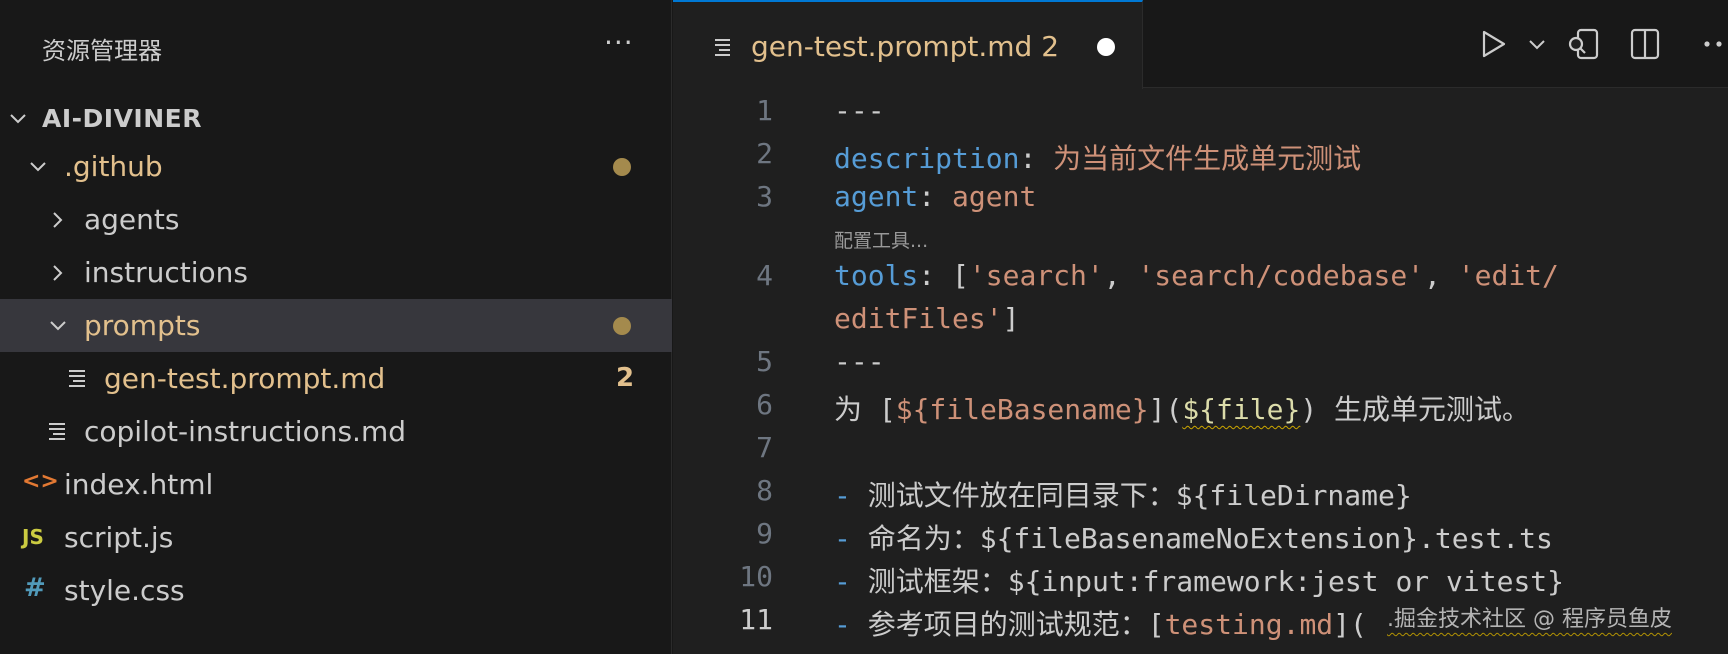 This screenshot has width=1728, height=654. I want to click on yaml-string: 'search', so click(1036, 275).